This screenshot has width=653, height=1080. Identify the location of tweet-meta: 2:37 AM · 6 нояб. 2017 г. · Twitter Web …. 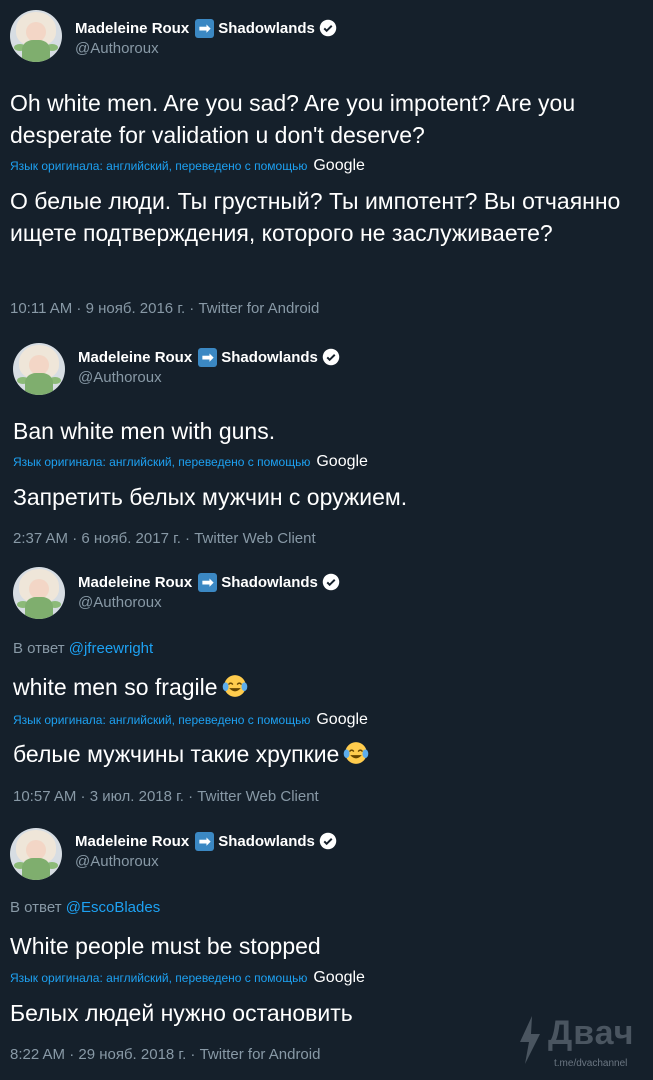
(164, 538).